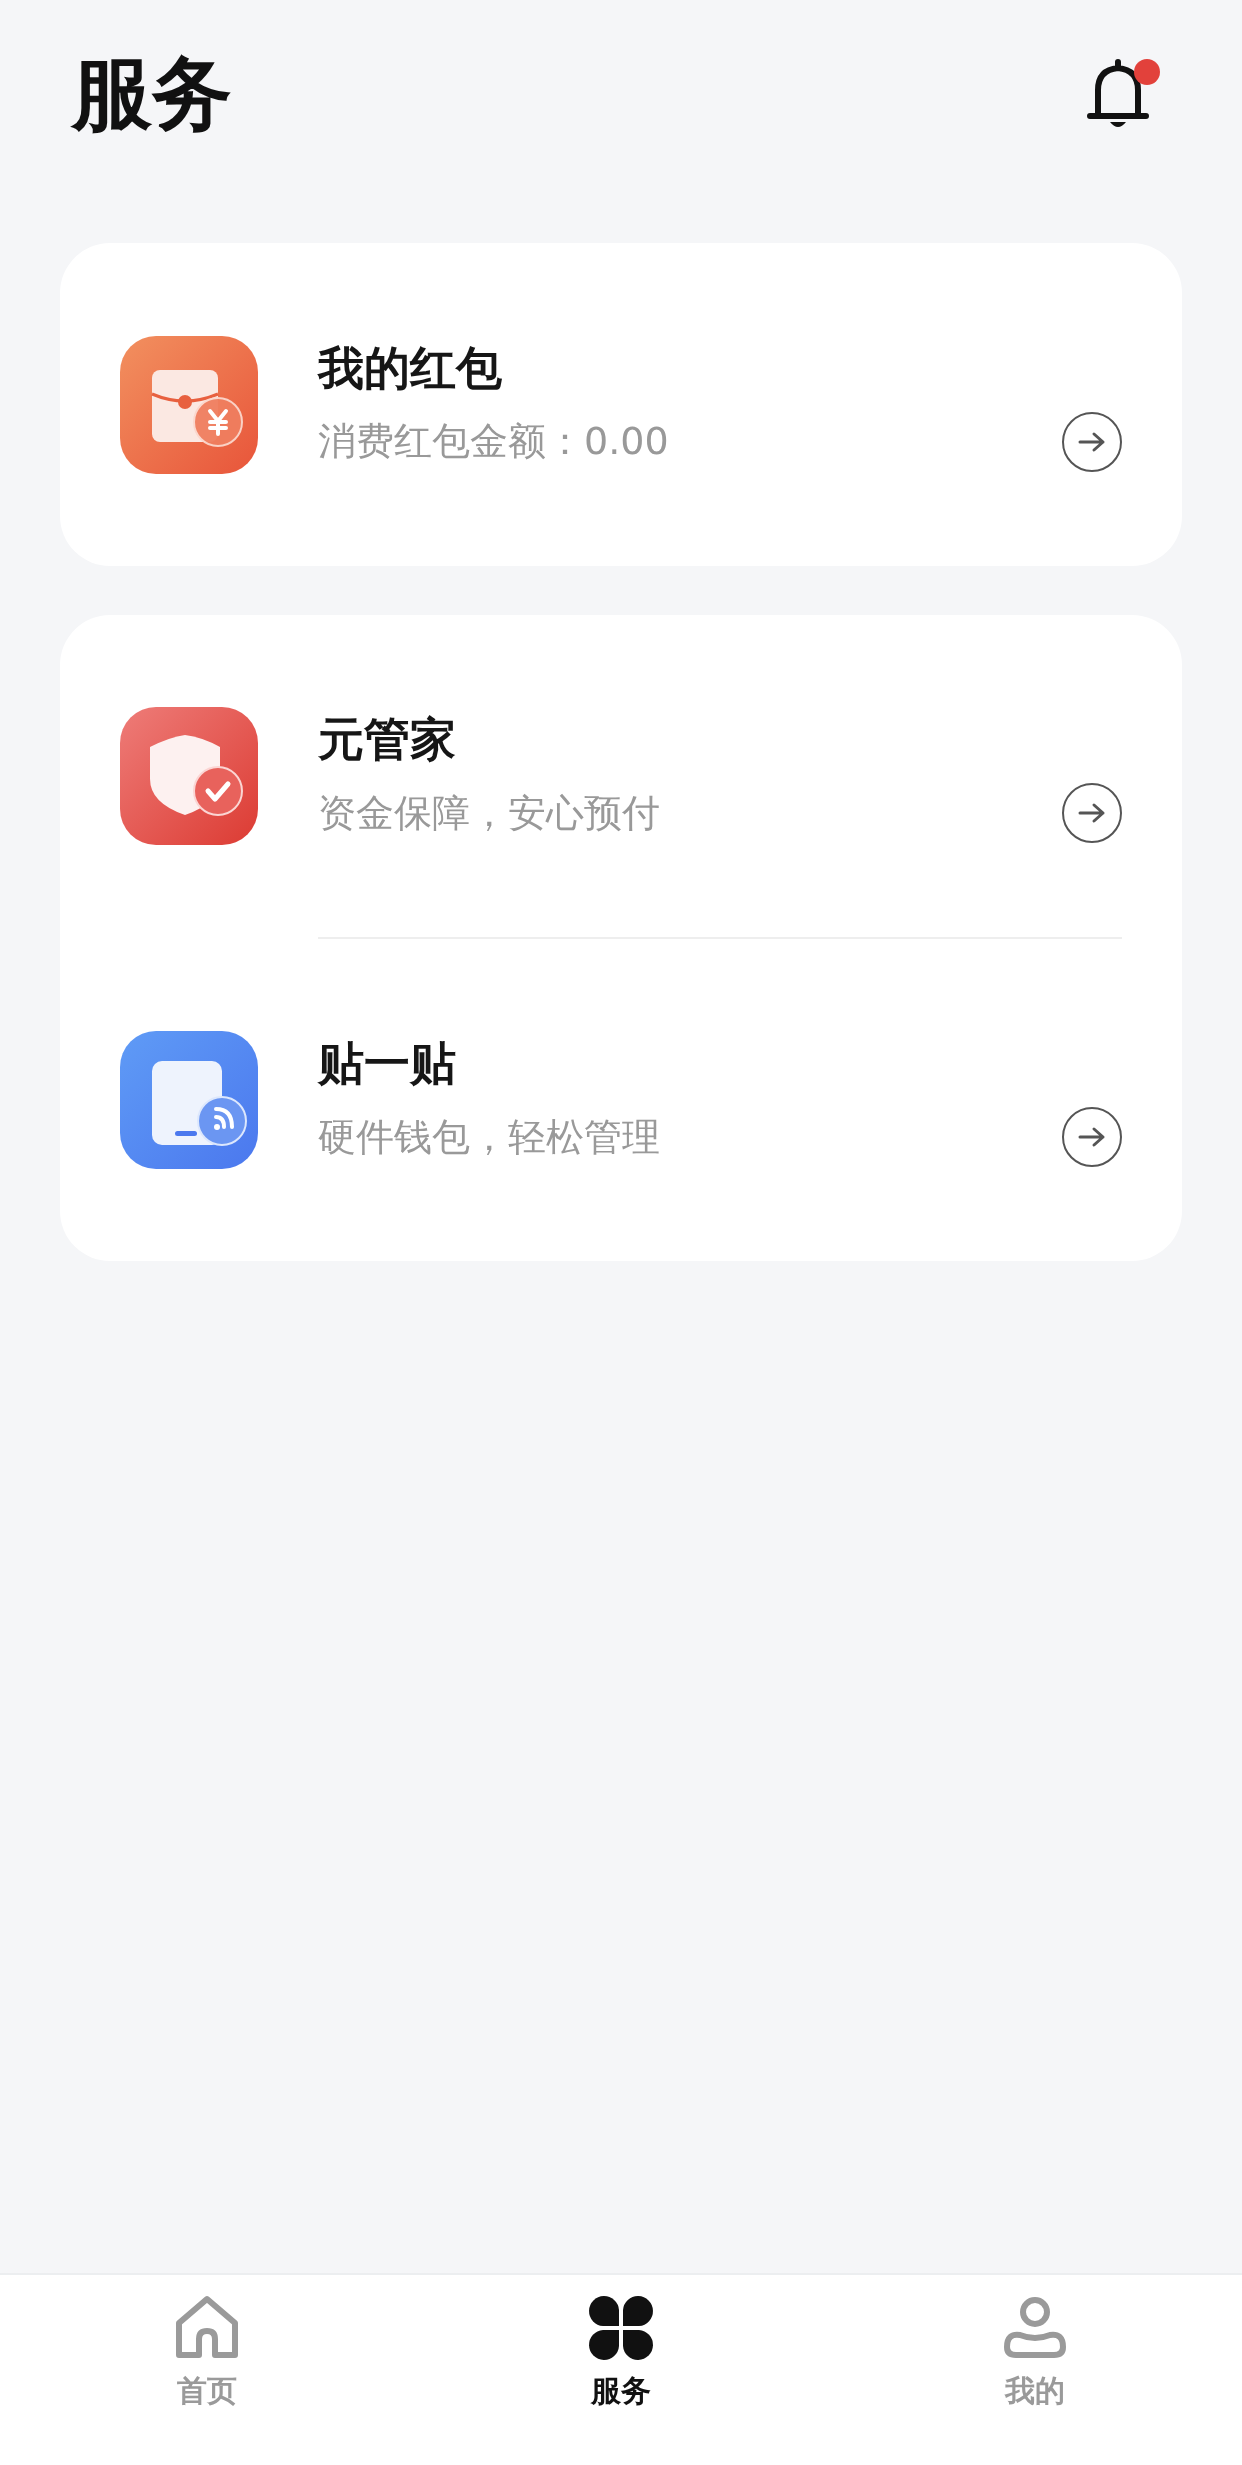 This screenshot has height=2465, width=1242. I want to click on home-icon, so click(207, 2328).